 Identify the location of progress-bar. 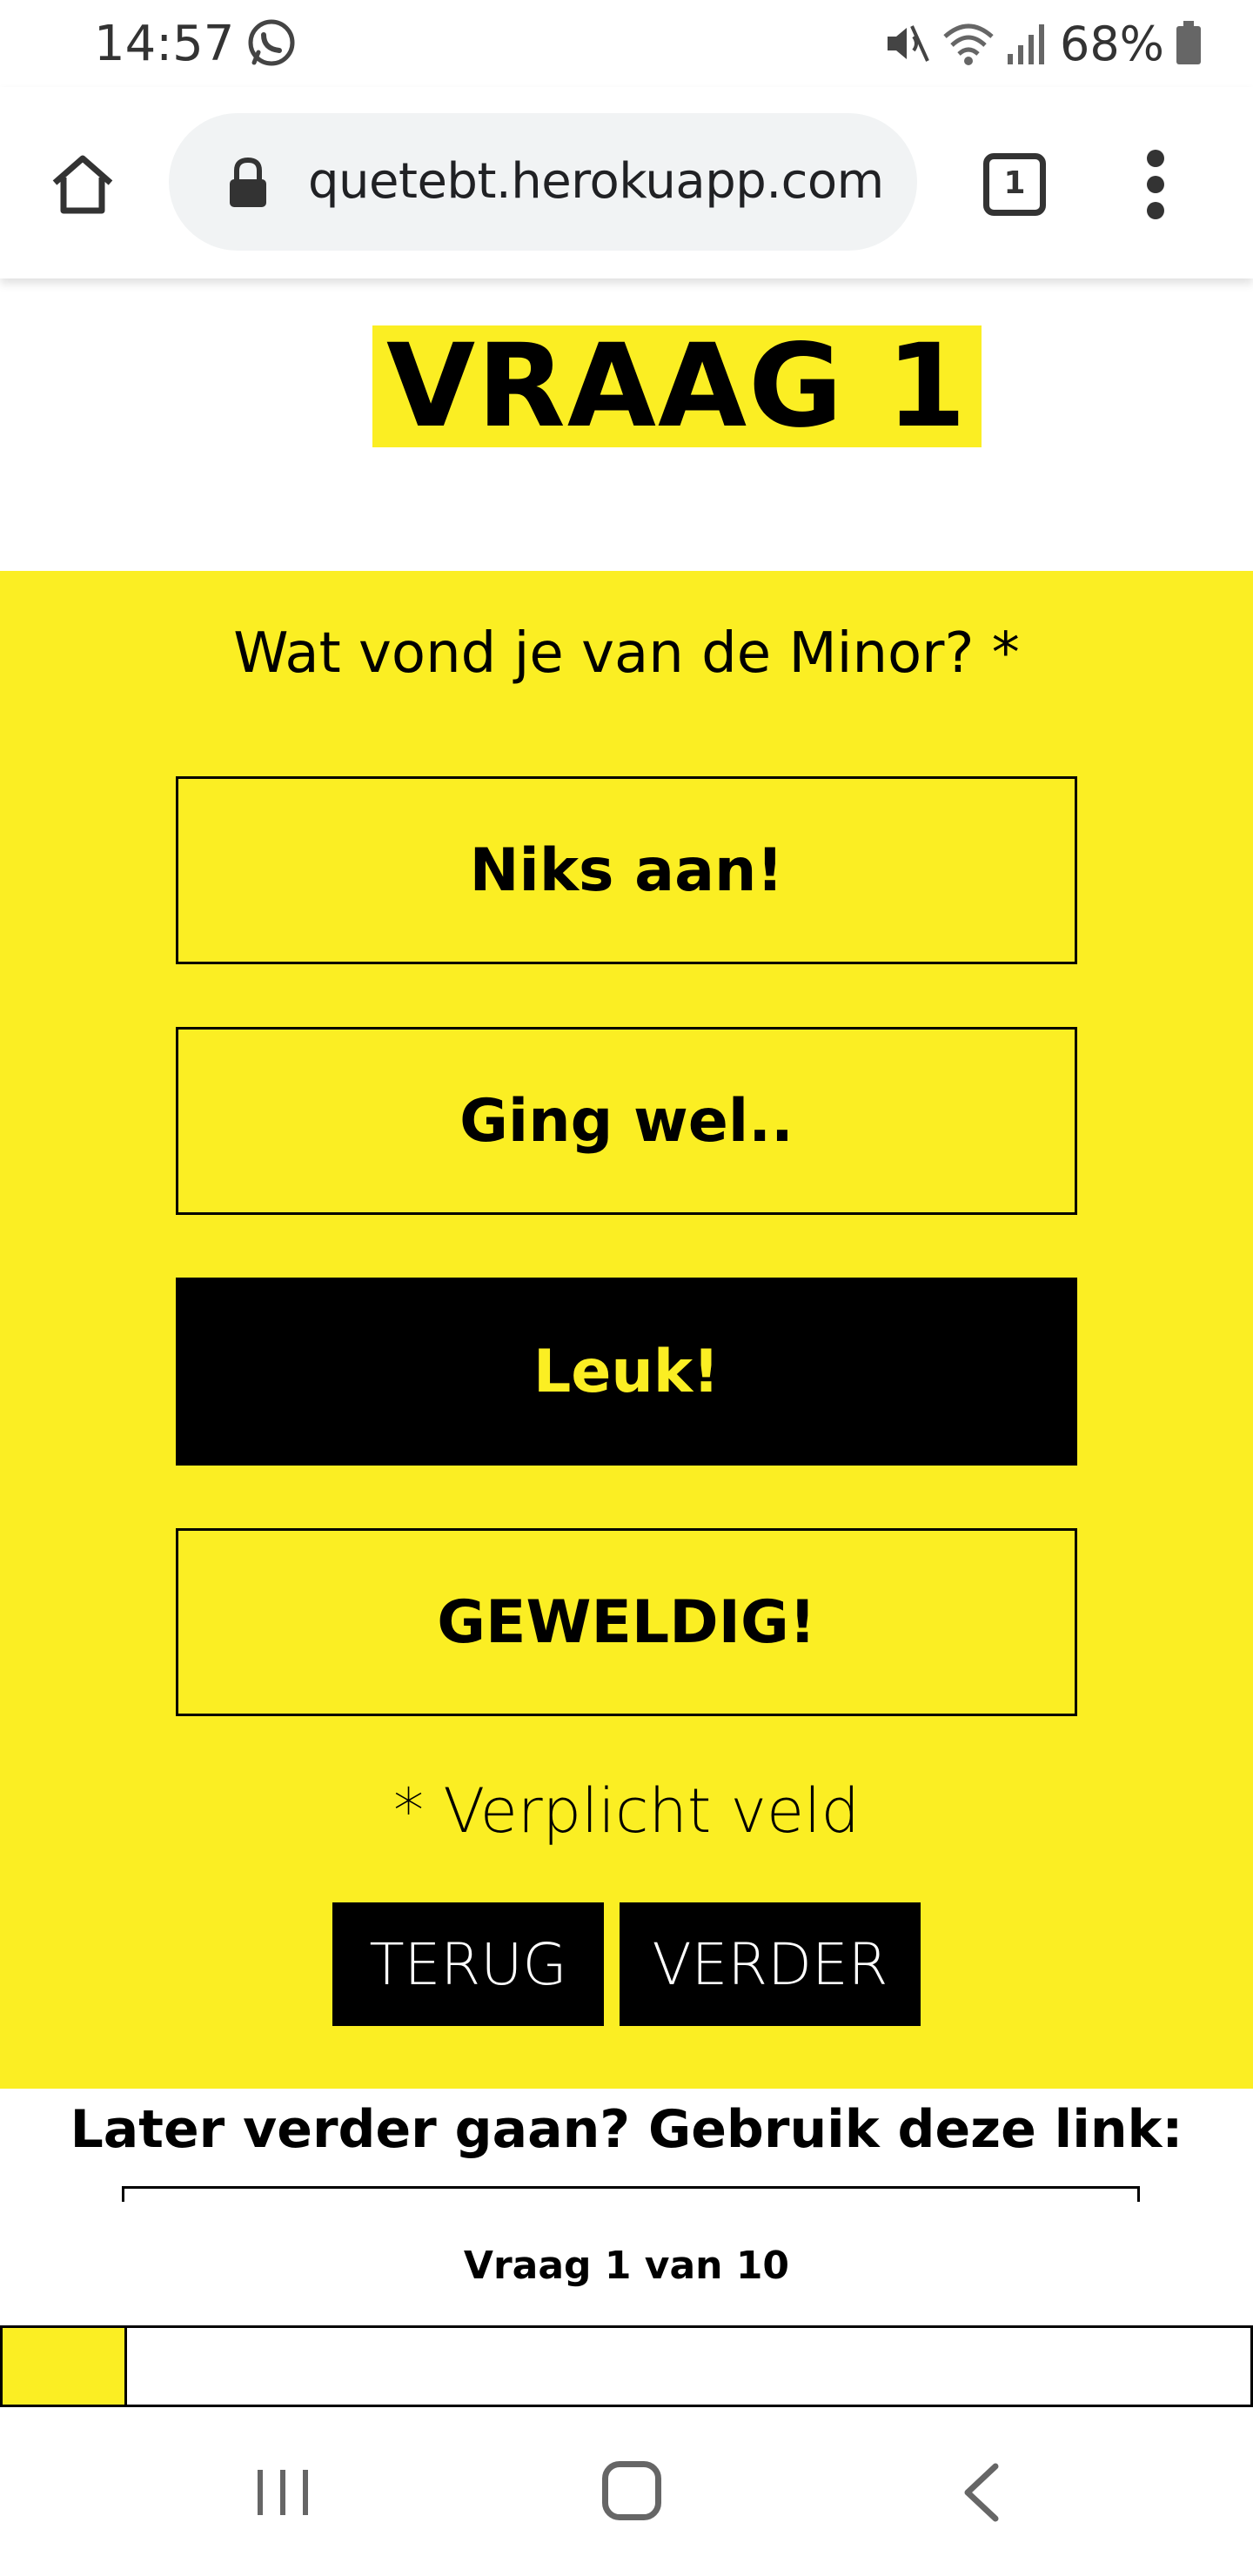
(626, 2366).